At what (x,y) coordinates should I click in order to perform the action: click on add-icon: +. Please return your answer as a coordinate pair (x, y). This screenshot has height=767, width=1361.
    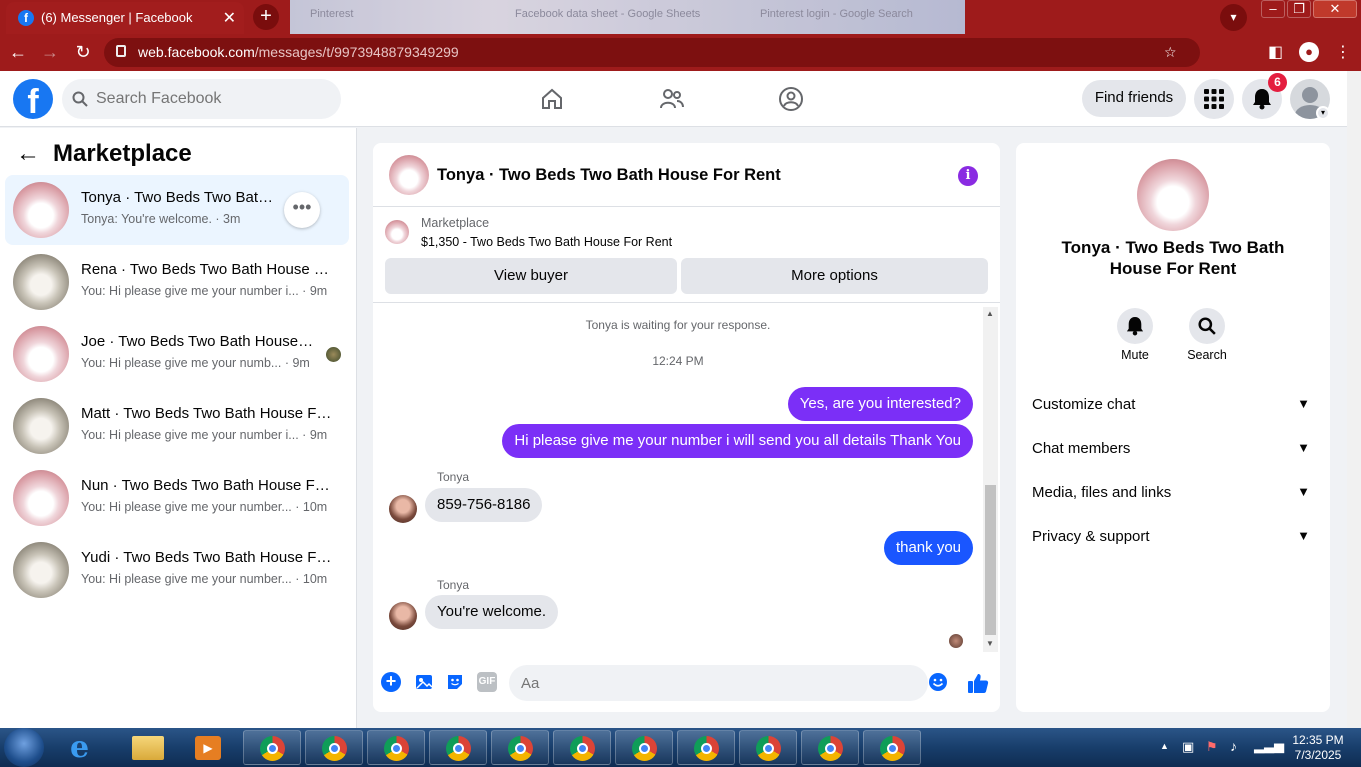
    Looking at the image, I should click on (391, 682).